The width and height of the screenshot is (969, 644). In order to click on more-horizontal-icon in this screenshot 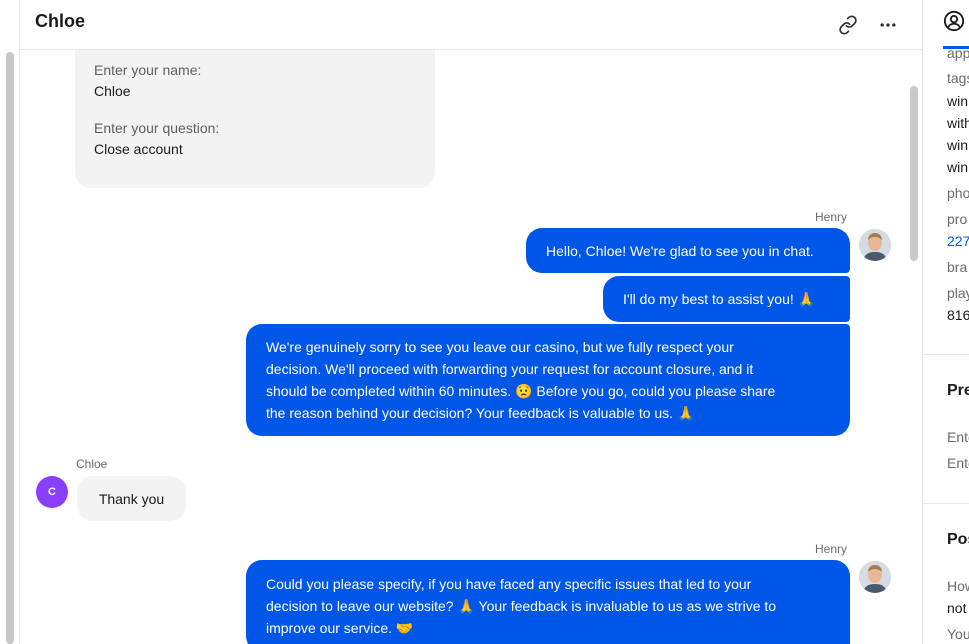, I will do `click(888, 25)`.